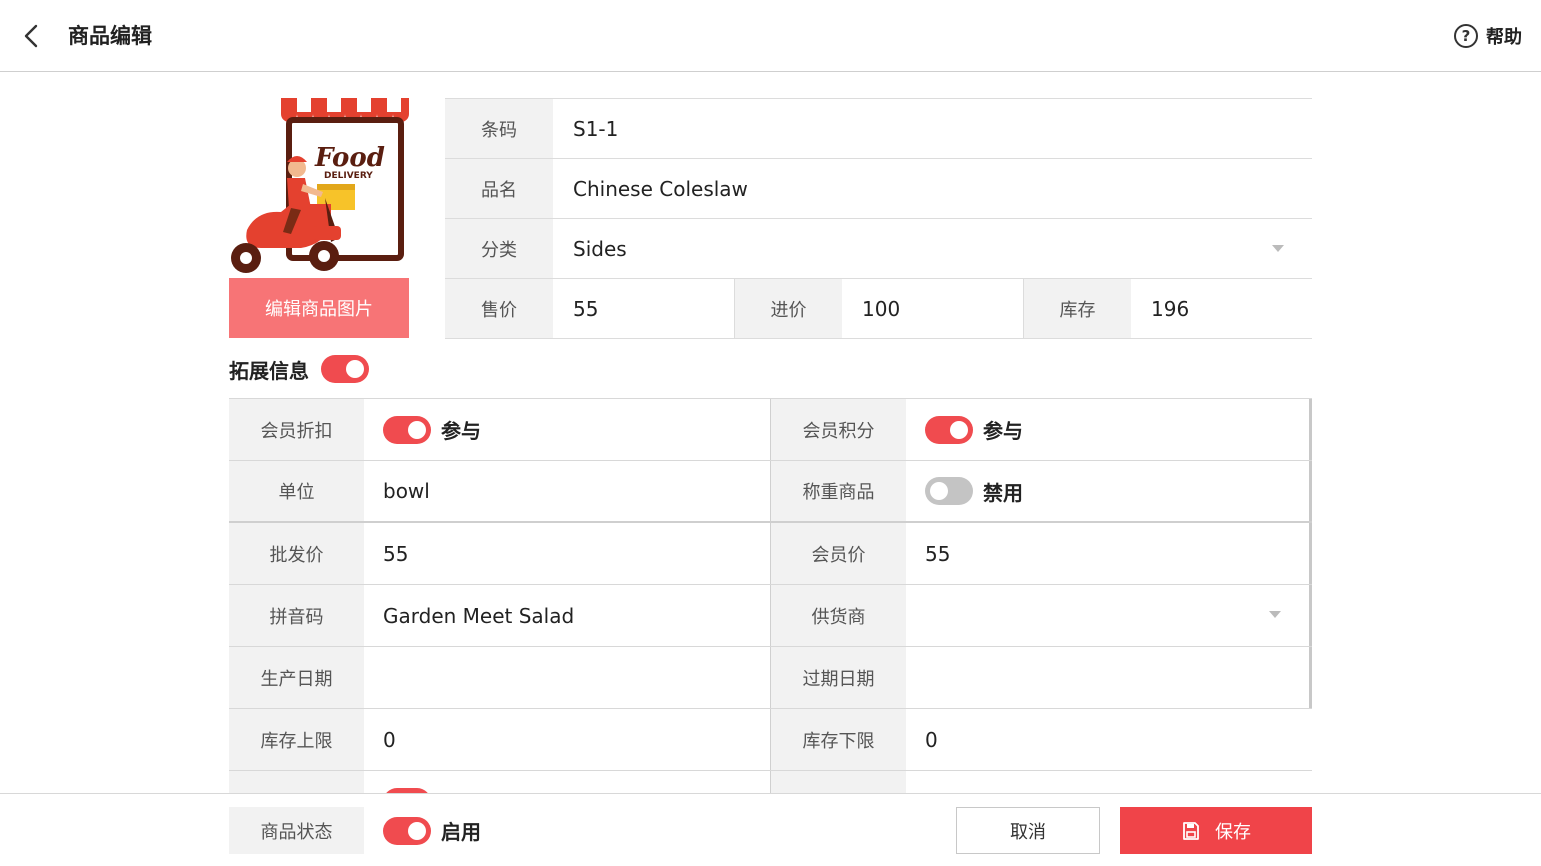 The image size is (1541, 866). Describe the element at coordinates (1107, 491) in the screenshot. I see `weighed-value: 禁用` at that location.